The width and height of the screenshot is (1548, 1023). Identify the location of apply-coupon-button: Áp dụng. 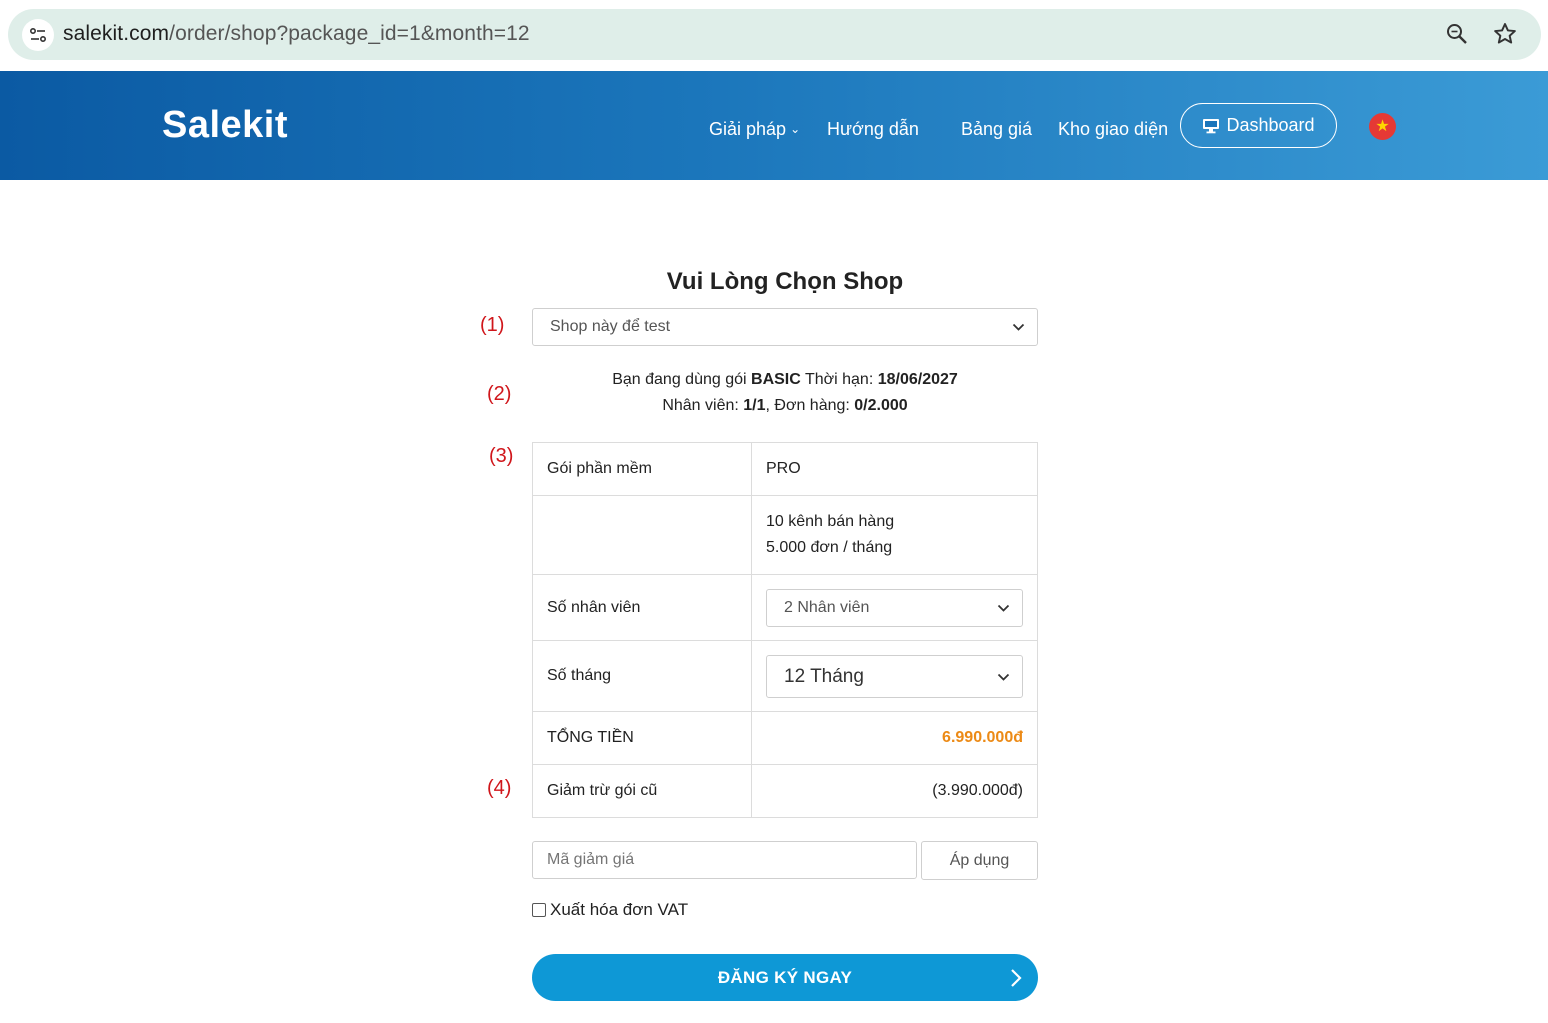
(979, 860).